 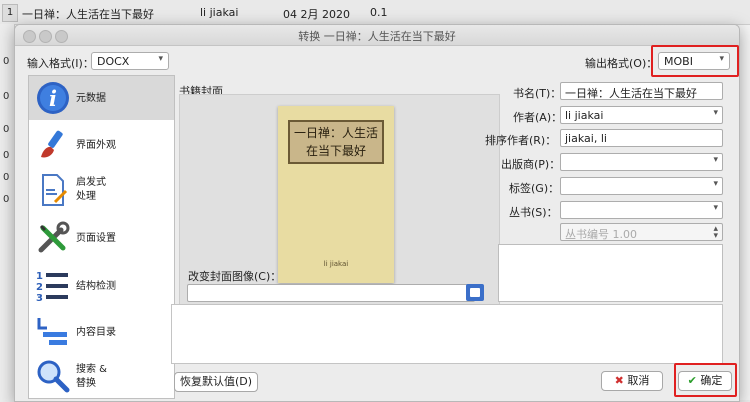 I want to click on svg-text: 2, so click(x=39, y=287).